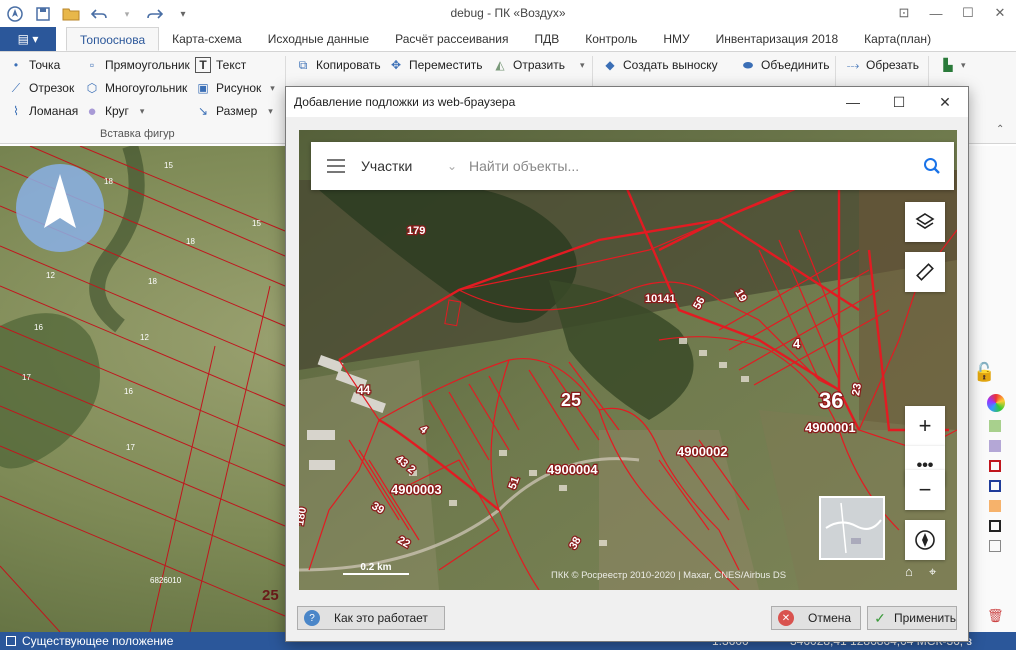  What do you see at coordinates (234, 111) in the screenshot?
I see `size-button: ↘ Размер ▾` at bounding box center [234, 111].